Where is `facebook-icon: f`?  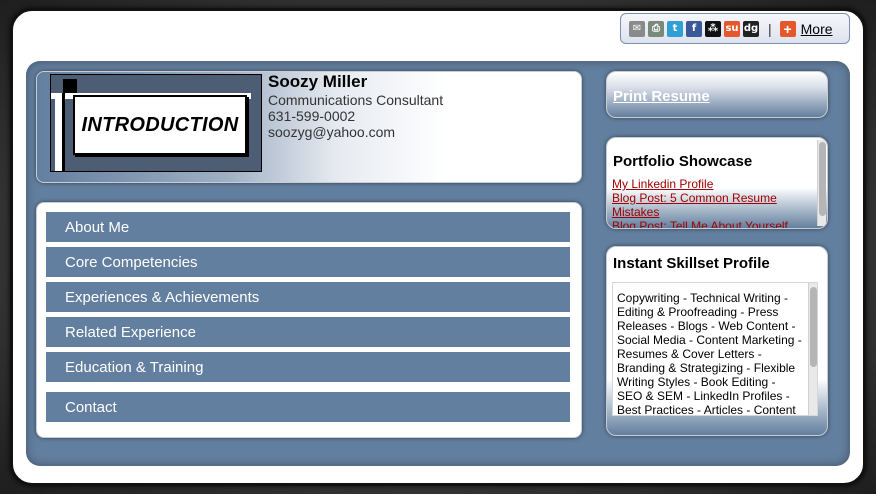
facebook-icon: f is located at coordinates (694, 28).